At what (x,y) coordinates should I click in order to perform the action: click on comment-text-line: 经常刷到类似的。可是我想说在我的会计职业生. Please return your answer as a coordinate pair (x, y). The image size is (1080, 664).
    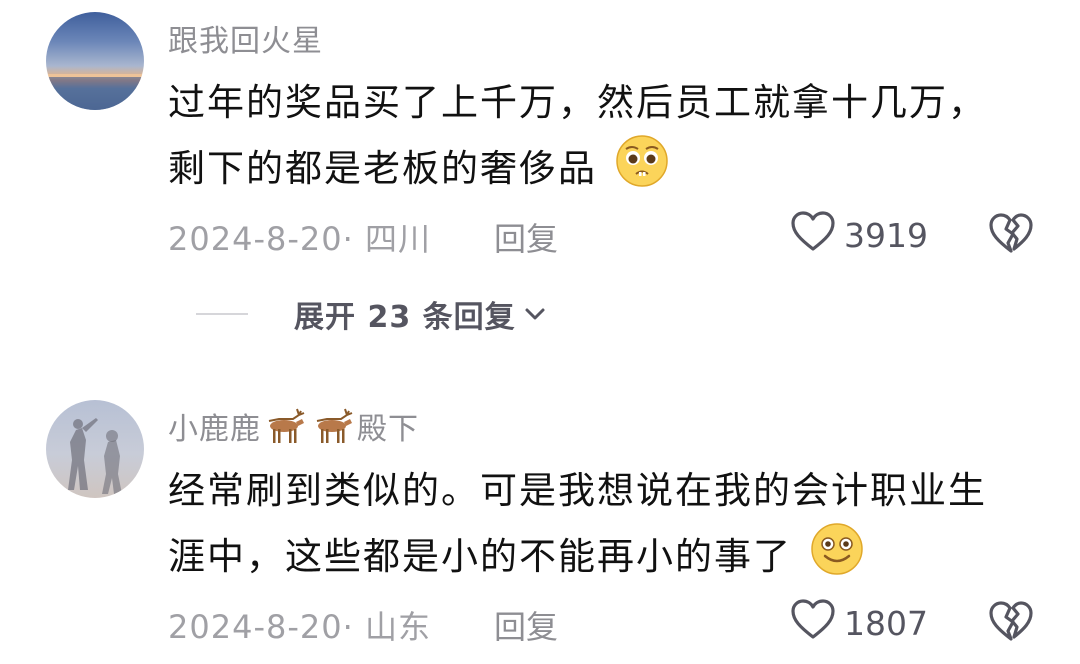
    Looking at the image, I should click on (577, 490).